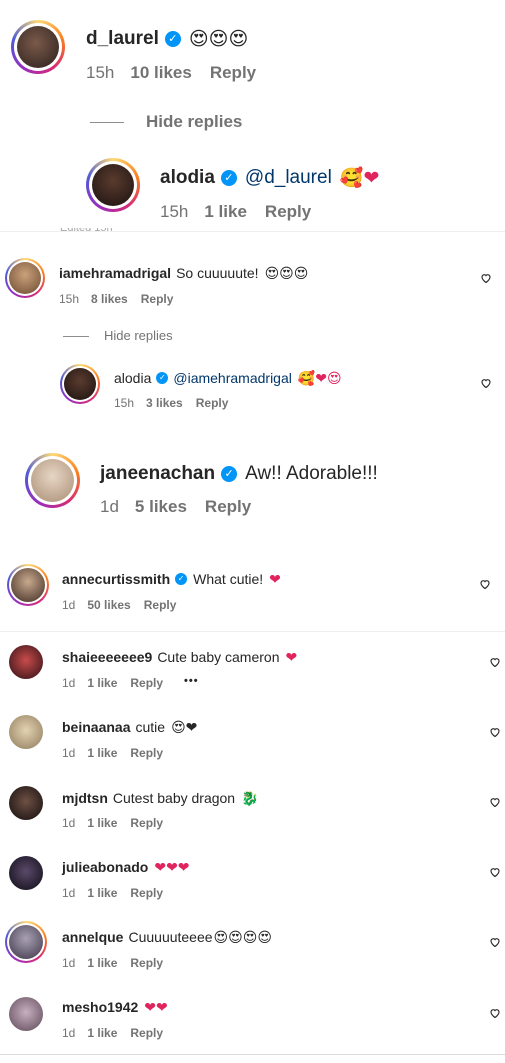 The image size is (505, 1063). I want to click on comment-username: mesho1942, so click(100, 1007).